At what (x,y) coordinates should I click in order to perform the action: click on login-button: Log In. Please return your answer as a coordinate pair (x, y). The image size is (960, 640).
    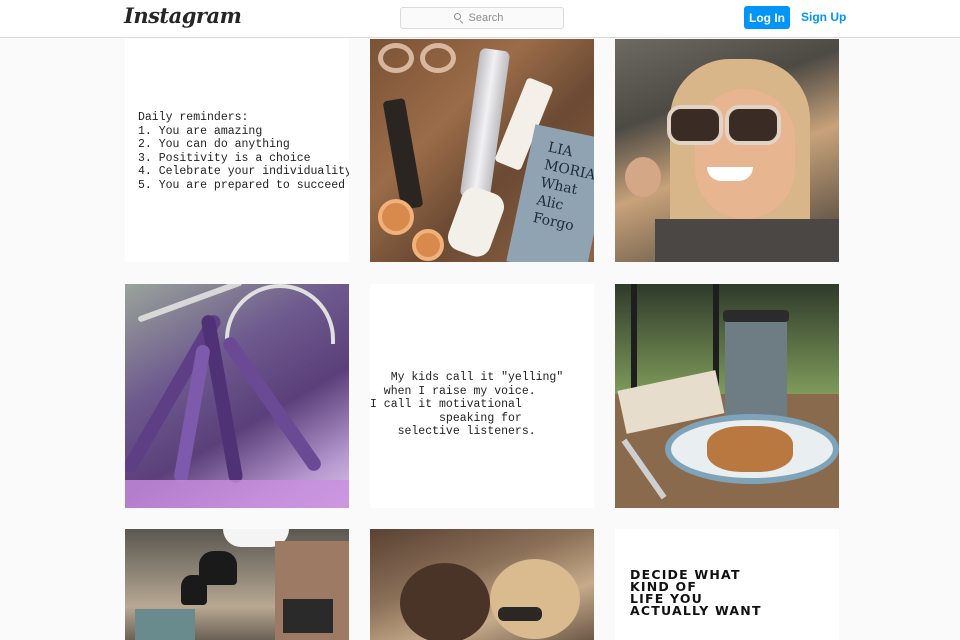
    Looking at the image, I should click on (767, 17).